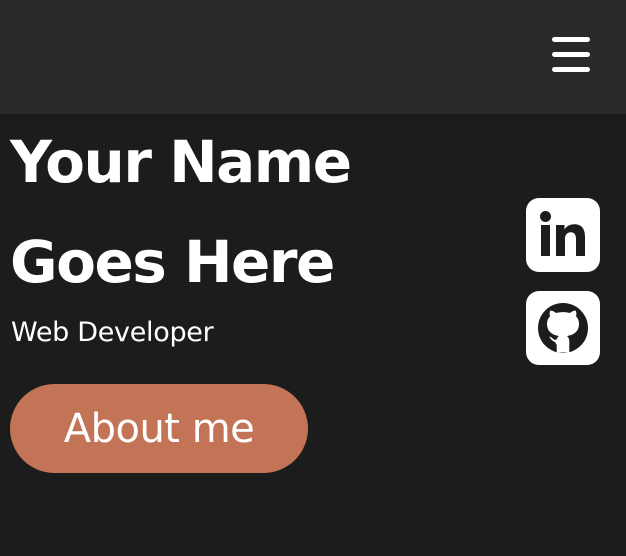 This screenshot has width=626, height=556. I want to click on menu-bar-middle, so click(571, 54).